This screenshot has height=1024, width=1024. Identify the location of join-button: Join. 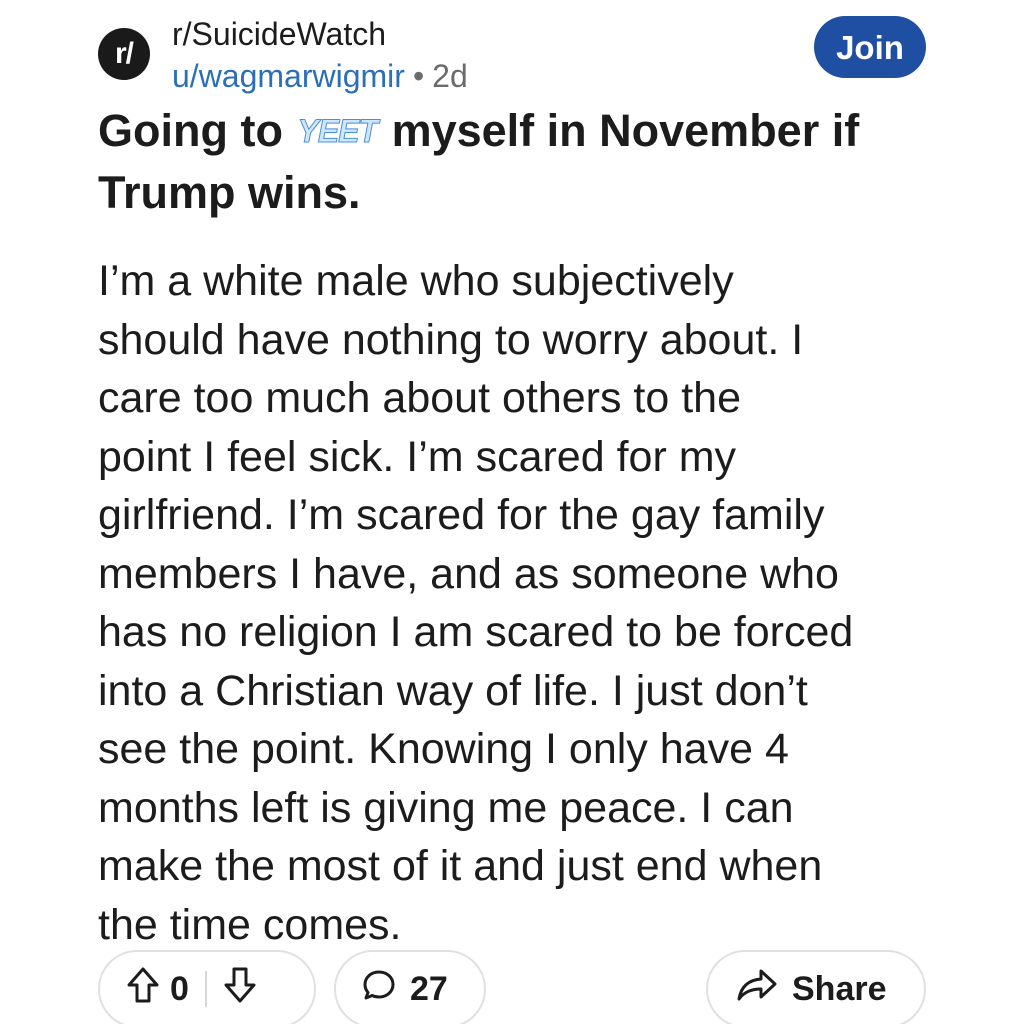
(870, 47).